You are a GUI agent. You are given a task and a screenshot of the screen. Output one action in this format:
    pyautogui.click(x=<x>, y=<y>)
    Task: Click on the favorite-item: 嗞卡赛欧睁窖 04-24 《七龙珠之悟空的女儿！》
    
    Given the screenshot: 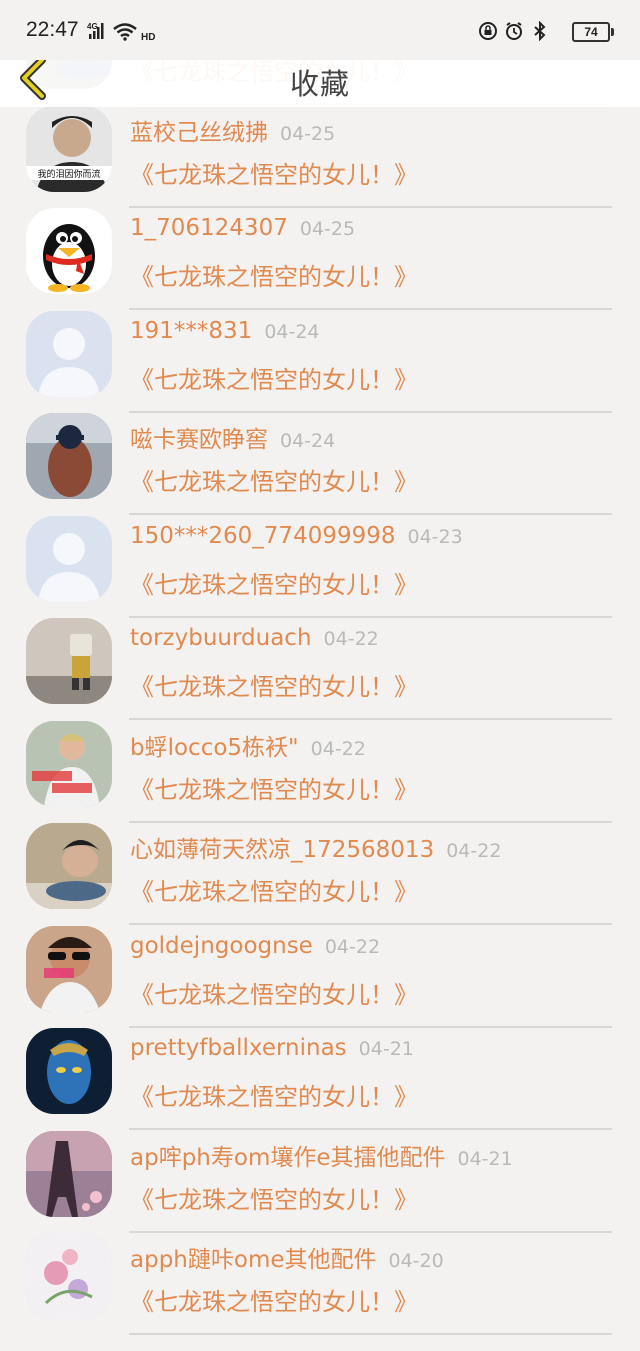 What is the action you would take?
    pyautogui.click(x=320, y=456)
    